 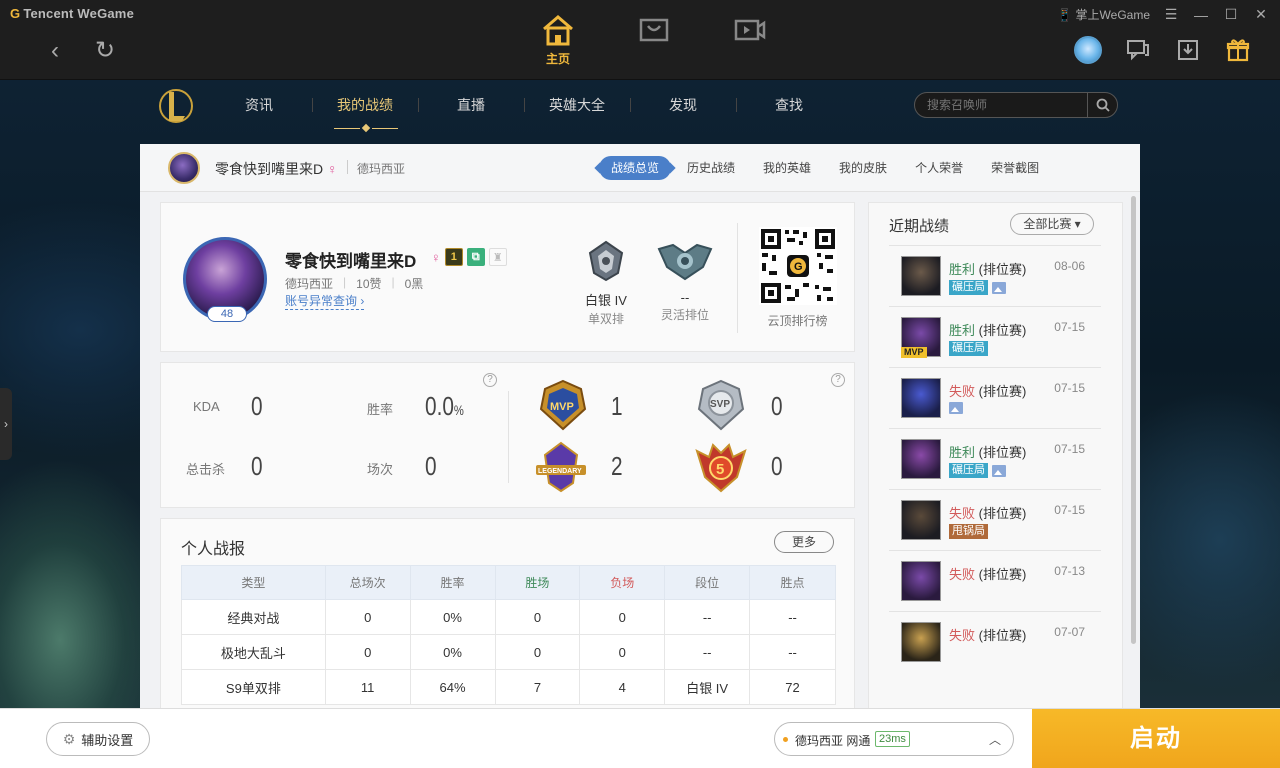 What do you see at coordinates (259, 105) in the screenshot?
I see `game-nav-news: 资讯` at bounding box center [259, 105].